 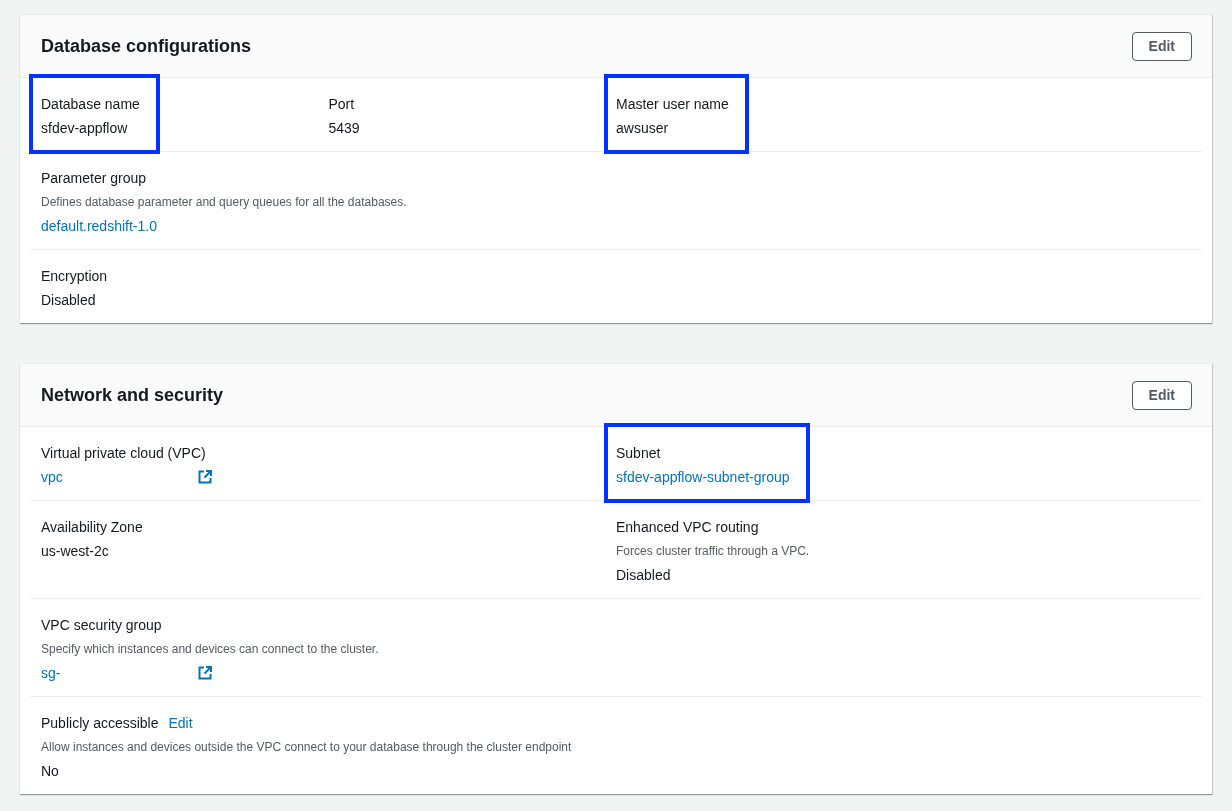 I want to click on field-value: awsuser, so click(x=642, y=128).